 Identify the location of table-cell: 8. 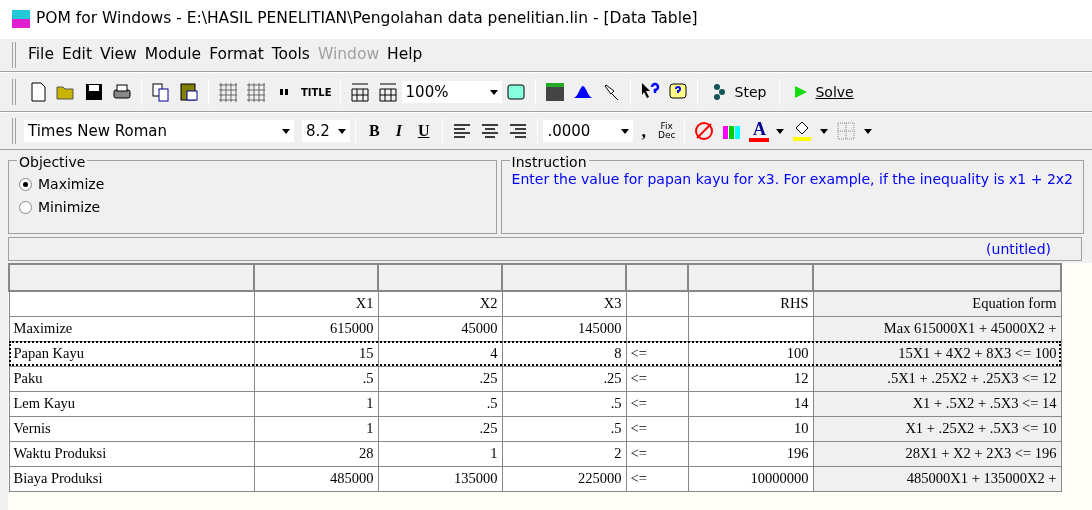
(564, 353).